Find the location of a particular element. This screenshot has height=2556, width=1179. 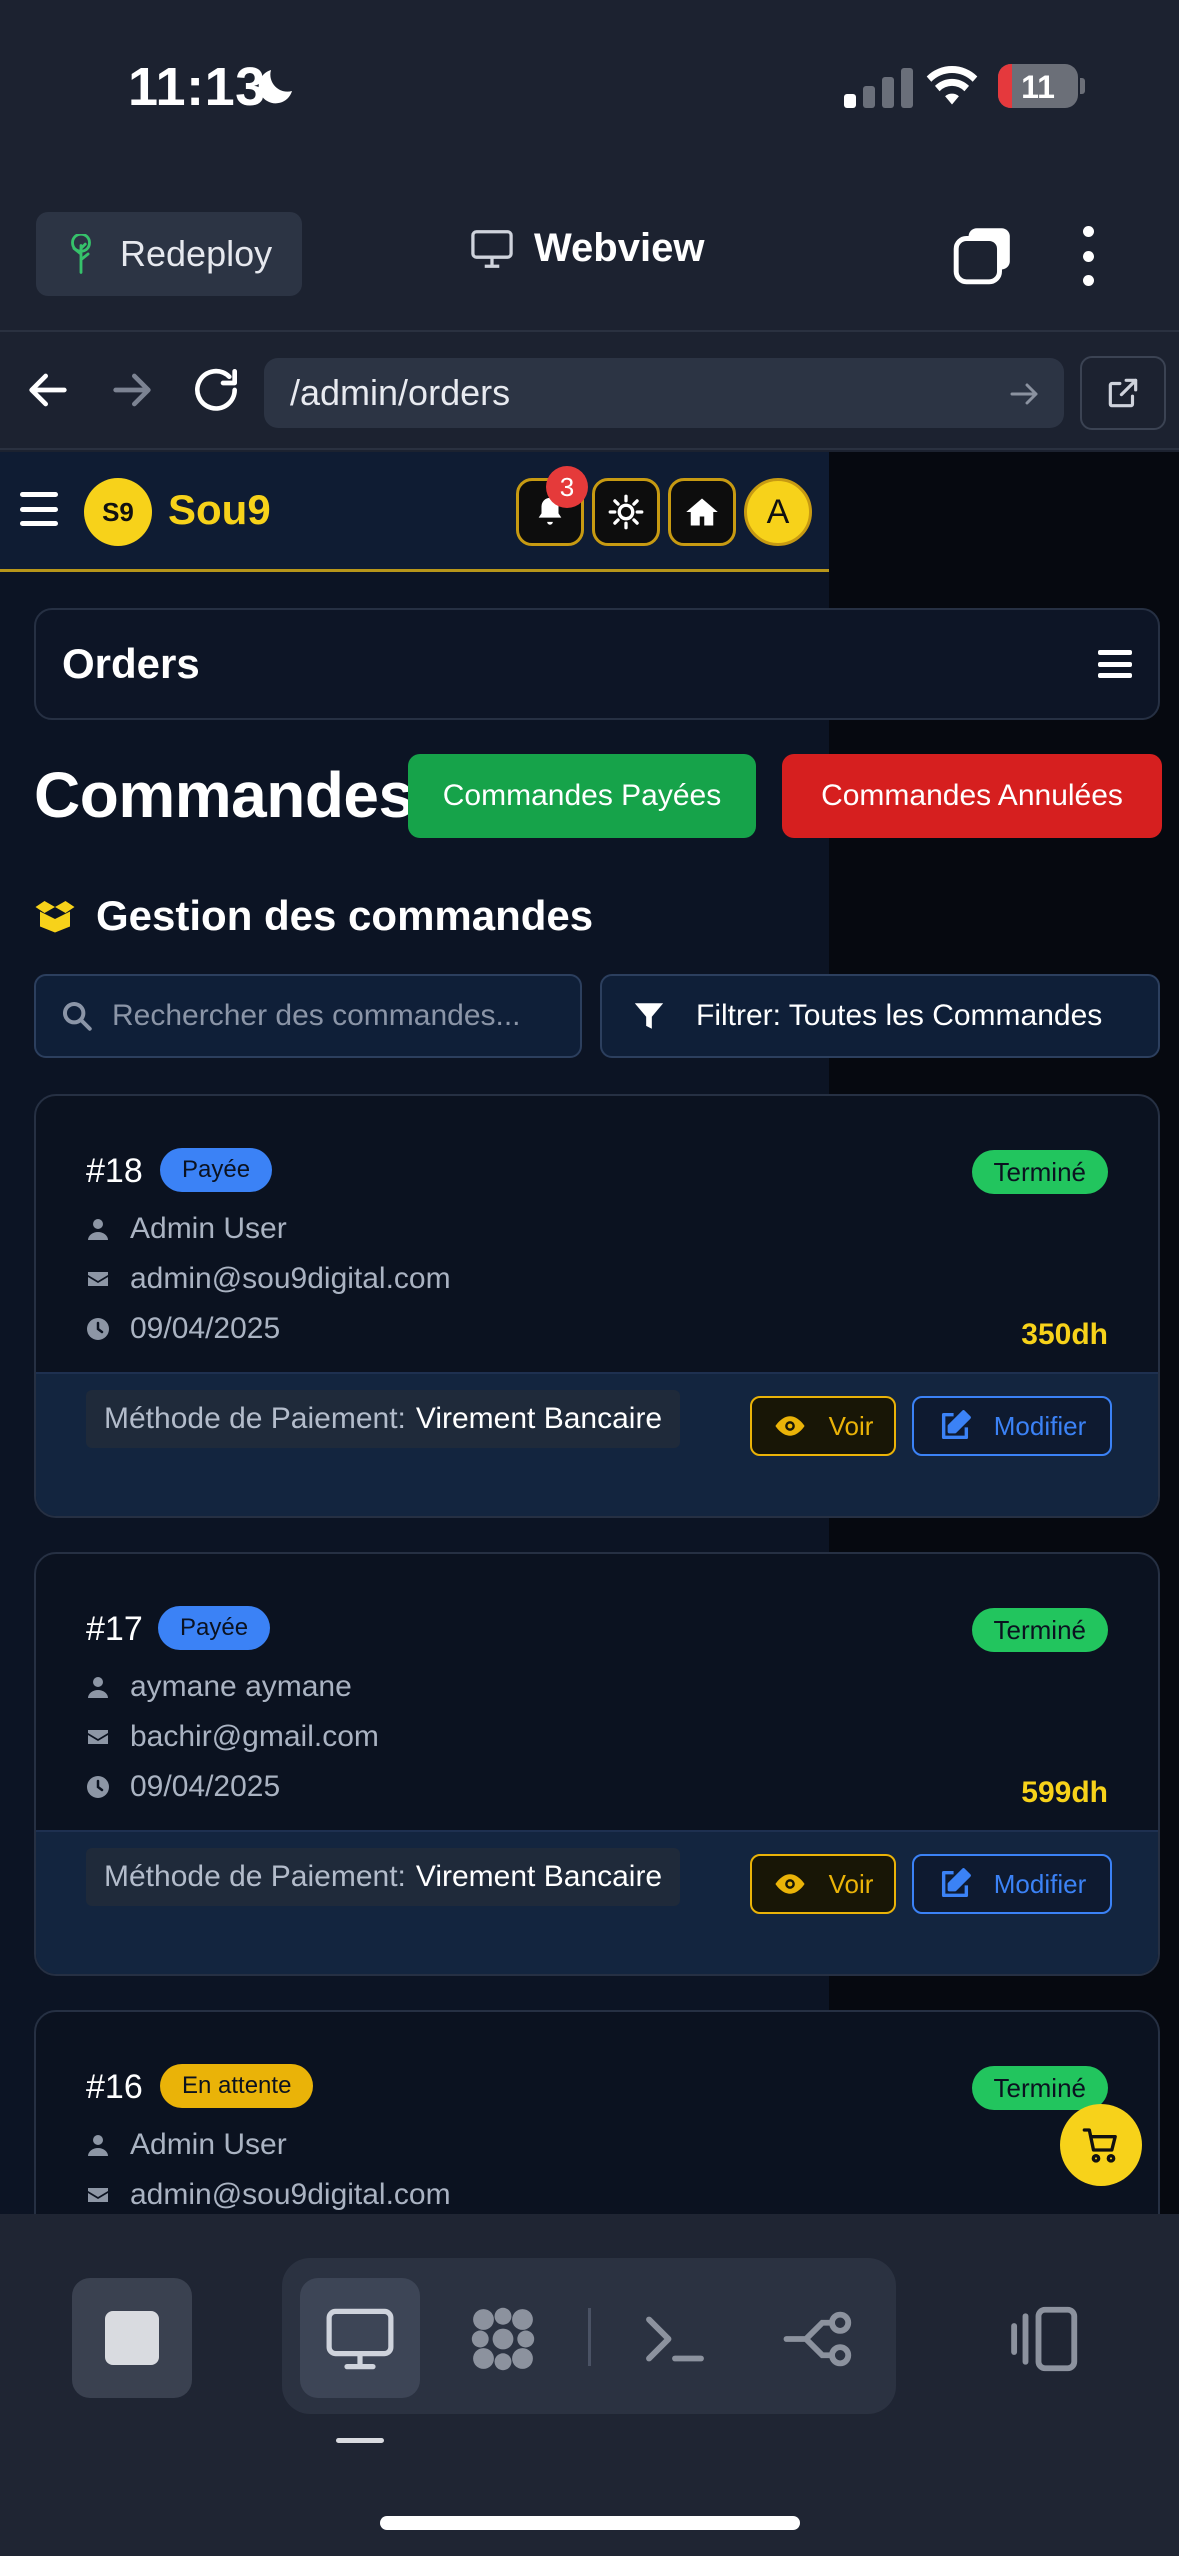

sun-icon is located at coordinates (626, 512).